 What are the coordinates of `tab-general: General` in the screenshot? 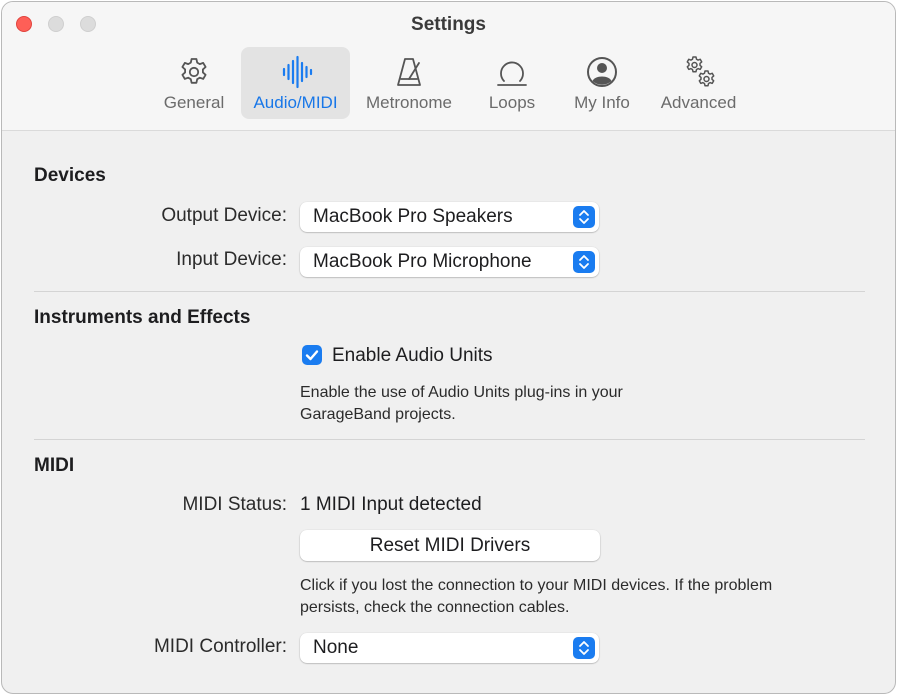 It's located at (194, 83).